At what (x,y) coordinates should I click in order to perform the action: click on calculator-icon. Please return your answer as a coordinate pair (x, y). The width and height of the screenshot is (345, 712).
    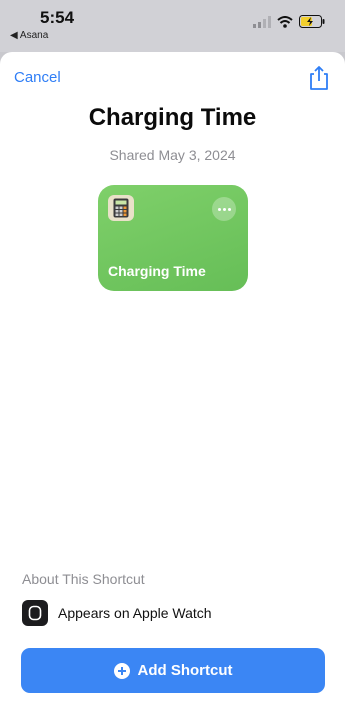
    Looking at the image, I should click on (121, 208).